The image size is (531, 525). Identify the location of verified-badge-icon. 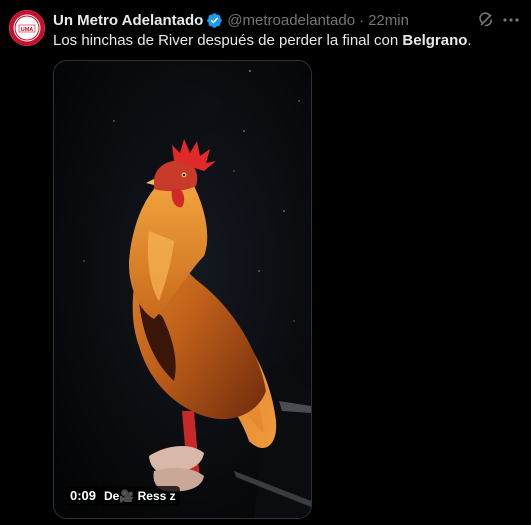
(214, 20).